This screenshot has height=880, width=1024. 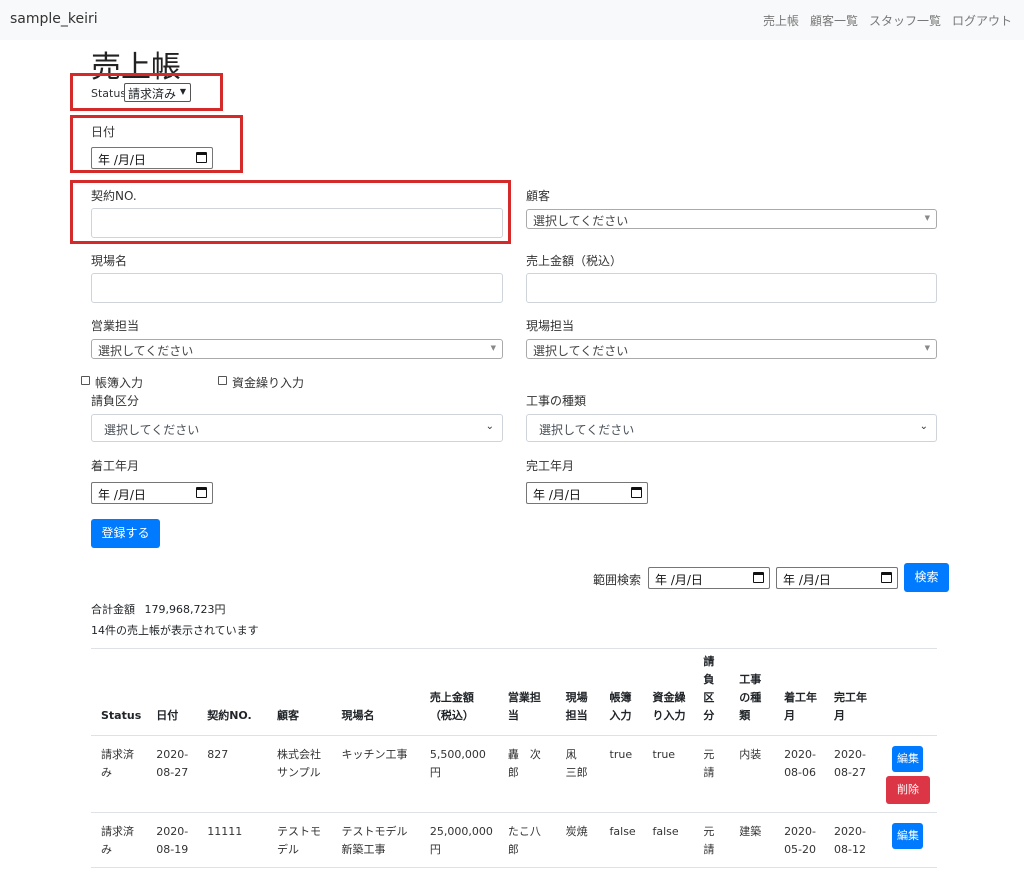 I want to click on header-date: 日付, so click(x=172, y=692).